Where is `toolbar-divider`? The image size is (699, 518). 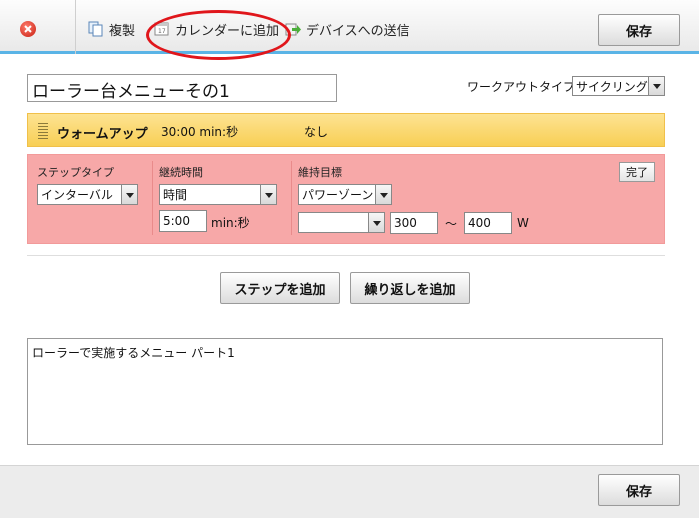 toolbar-divider is located at coordinates (75, 27).